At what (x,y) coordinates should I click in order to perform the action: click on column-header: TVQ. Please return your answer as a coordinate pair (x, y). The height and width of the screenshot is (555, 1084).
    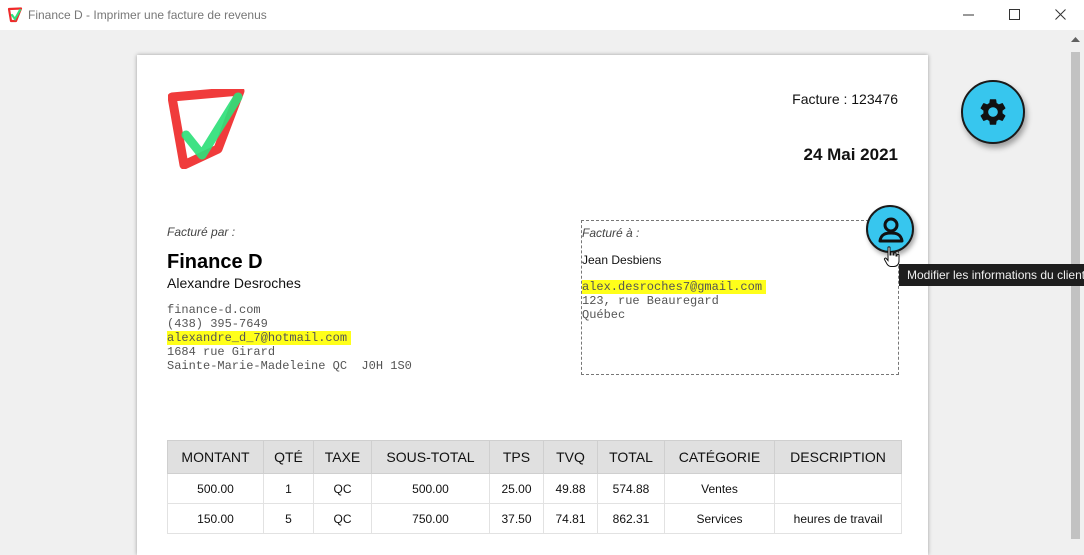
    Looking at the image, I should click on (570, 457).